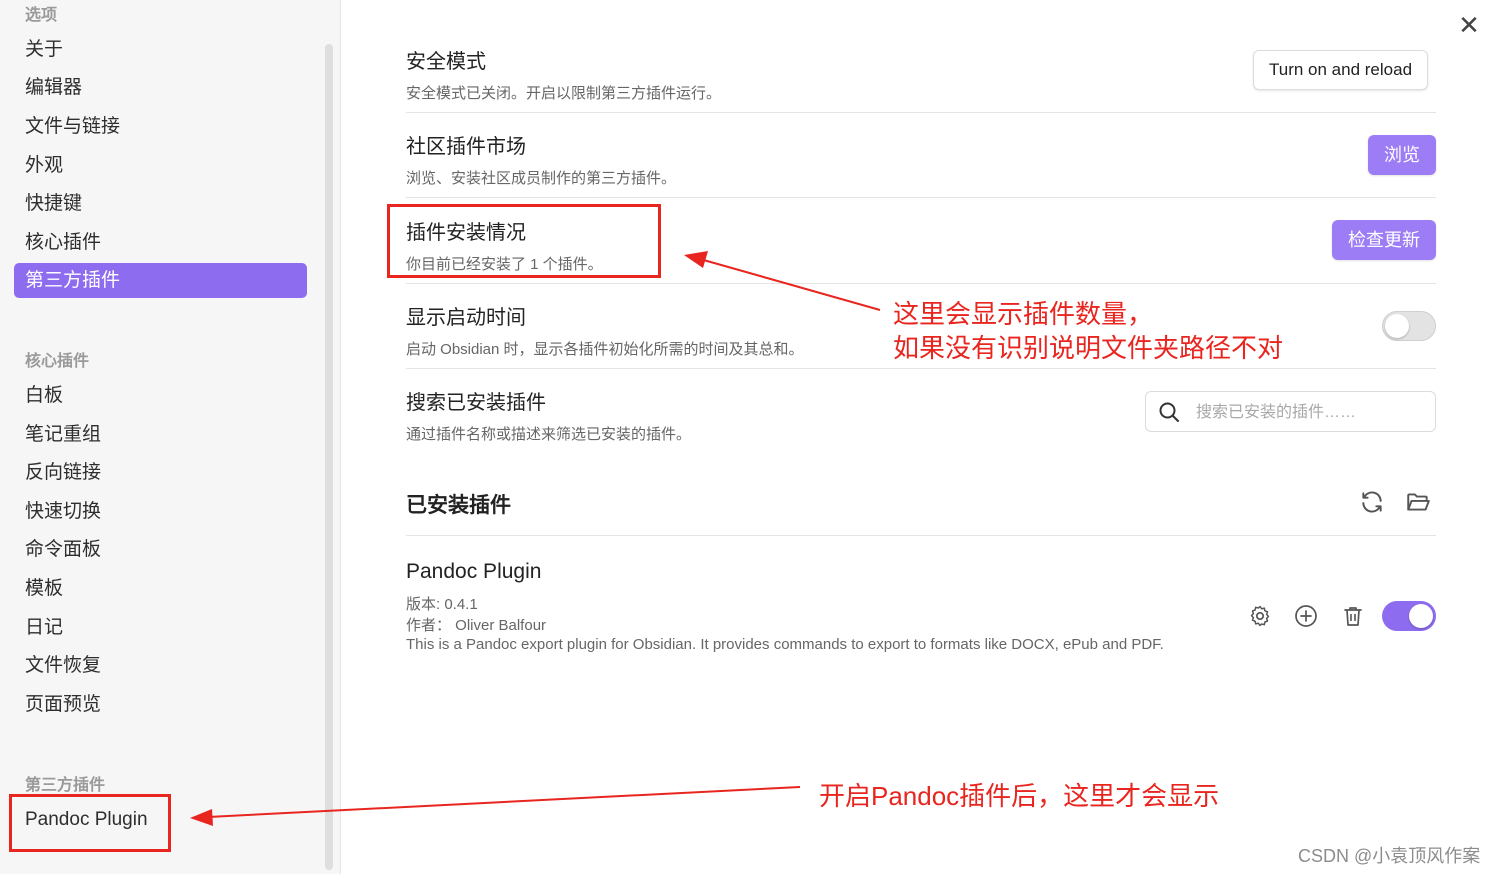 The height and width of the screenshot is (874, 1504). What do you see at coordinates (1019, 796) in the screenshot?
I see `annotation-note-pandoc-enable: 开启Pandoc插件后，这里才会显示` at bounding box center [1019, 796].